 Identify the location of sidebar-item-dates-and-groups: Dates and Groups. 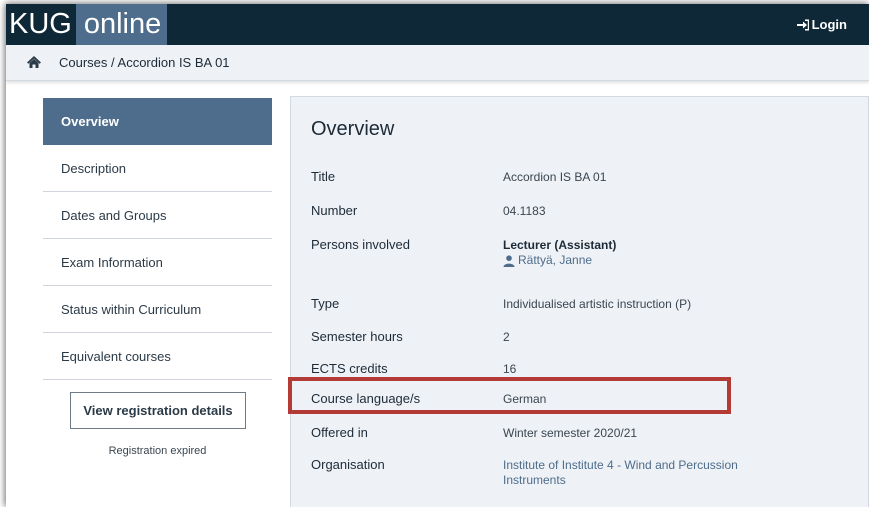
(157, 215).